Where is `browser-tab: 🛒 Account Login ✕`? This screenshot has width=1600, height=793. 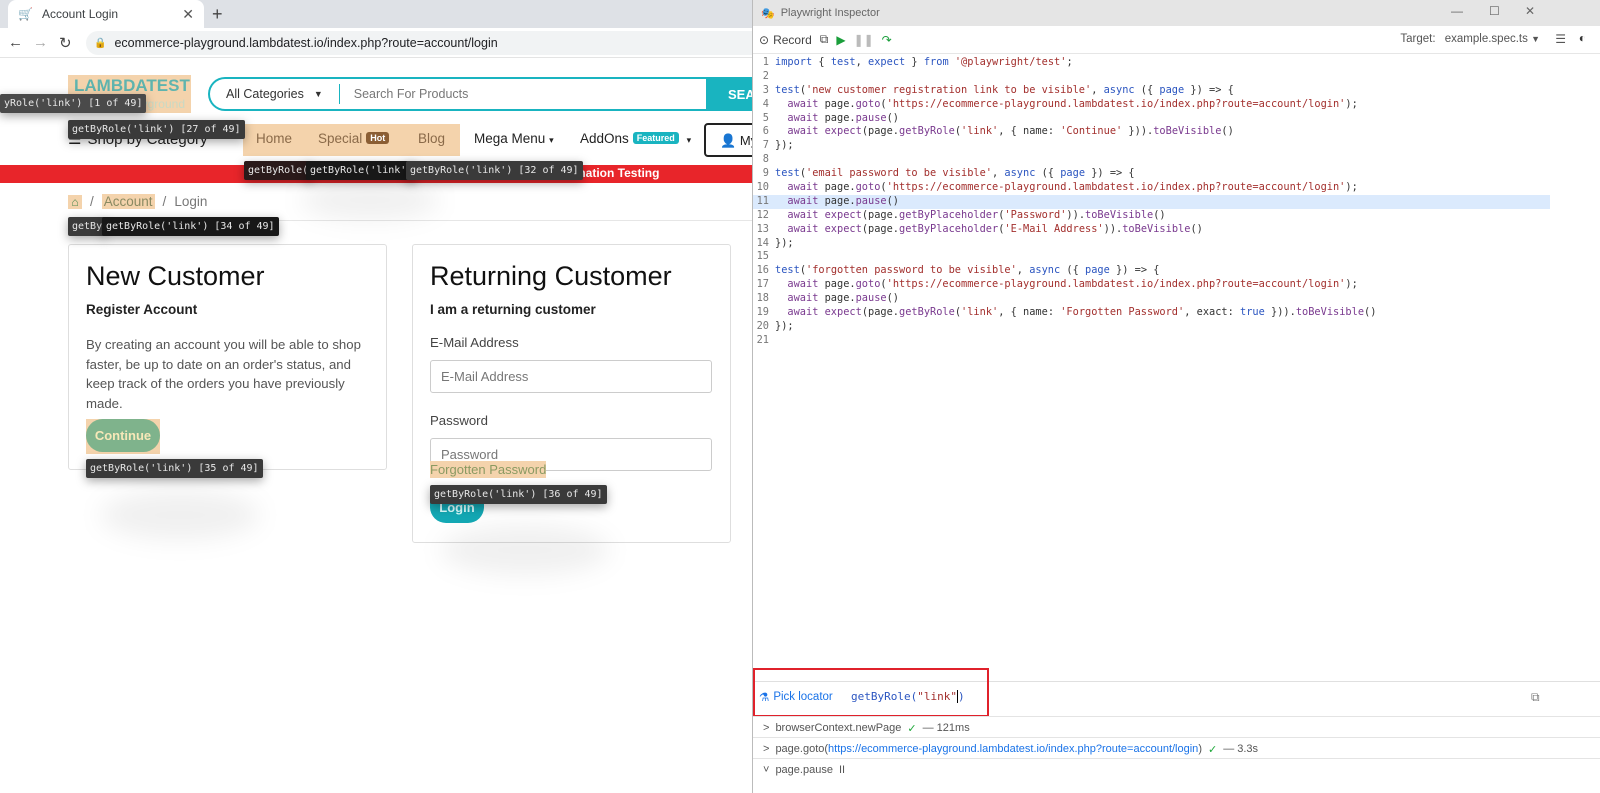 browser-tab: 🛒 Account Login ✕ is located at coordinates (106, 14).